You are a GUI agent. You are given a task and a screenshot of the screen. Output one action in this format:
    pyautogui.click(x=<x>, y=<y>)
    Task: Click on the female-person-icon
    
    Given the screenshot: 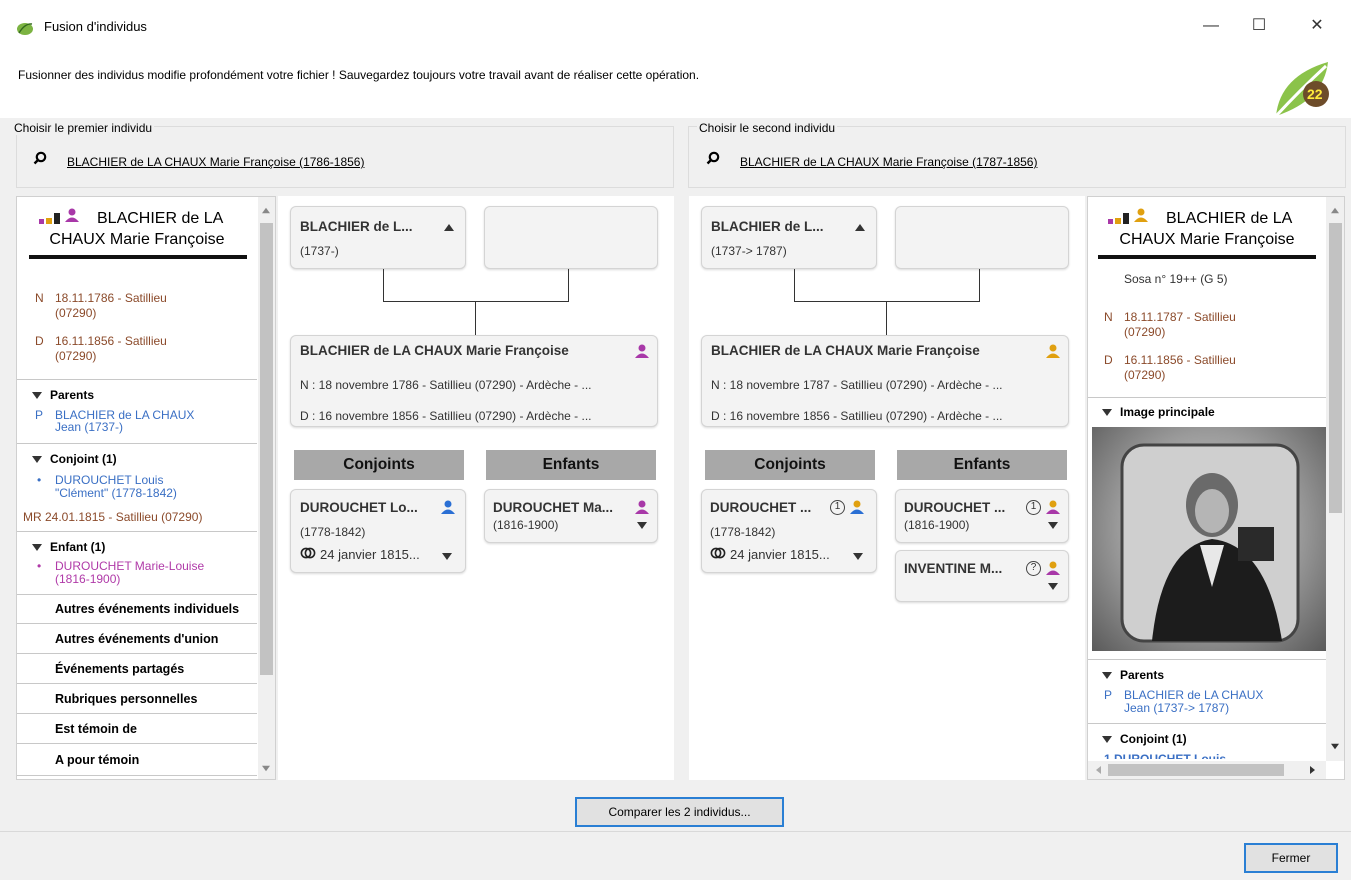 What is the action you would take?
    pyautogui.click(x=642, y=351)
    